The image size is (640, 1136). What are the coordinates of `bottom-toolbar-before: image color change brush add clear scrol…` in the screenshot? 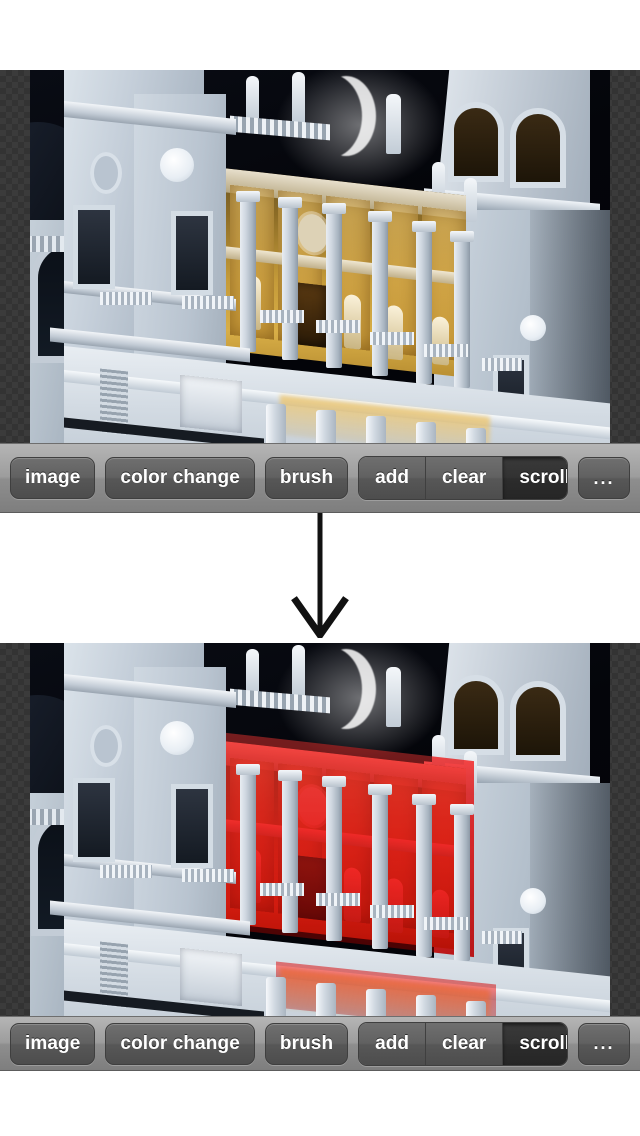 It's located at (320, 478).